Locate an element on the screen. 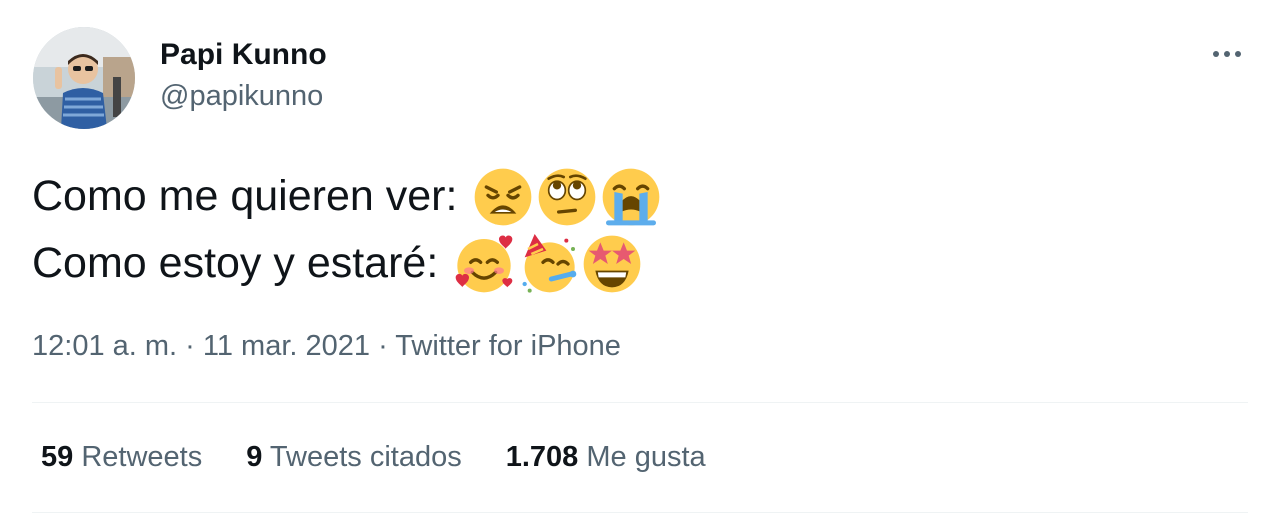  quotes-stat: 9 Tweets citados is located at coordinates (354, 457).